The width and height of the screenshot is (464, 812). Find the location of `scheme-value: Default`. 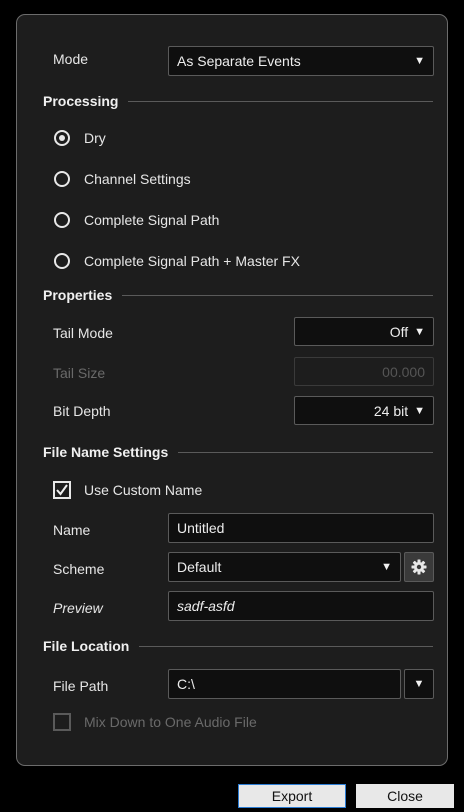

scheme-value: Default is located at coordinates (199, 567).